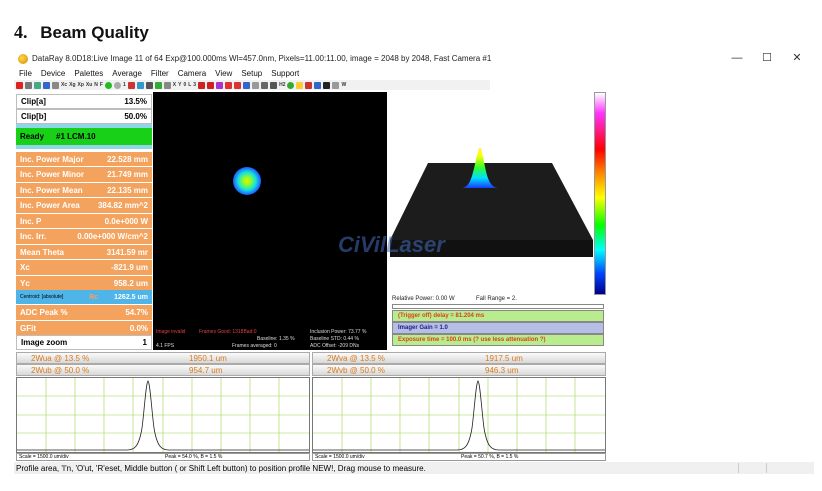 The image size is (822, 491). I want to click on menu-file: File, so click(25, 73).